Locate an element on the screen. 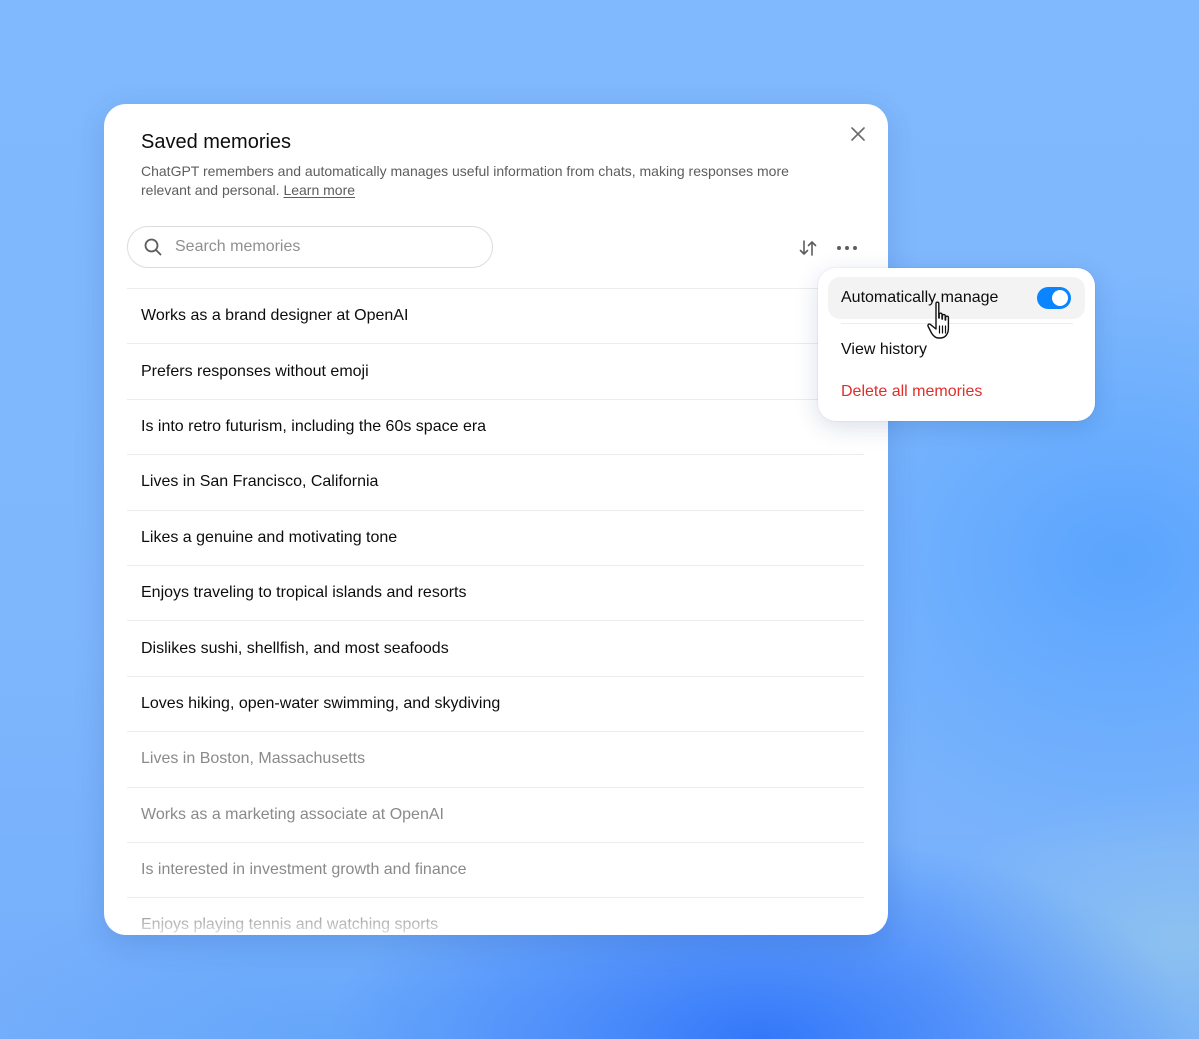 This screenshot has width=1199, height=1039. hand-pointer-icon is located at coordinates (938, 320).